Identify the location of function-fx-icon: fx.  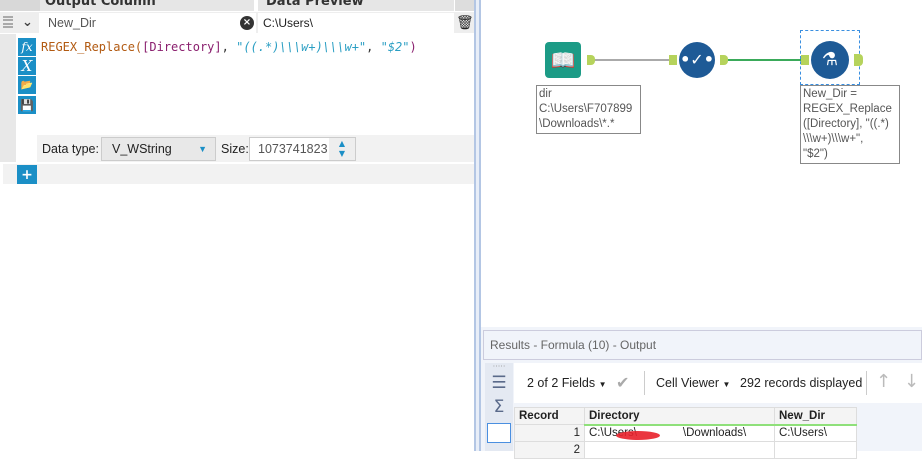
(27, 47).